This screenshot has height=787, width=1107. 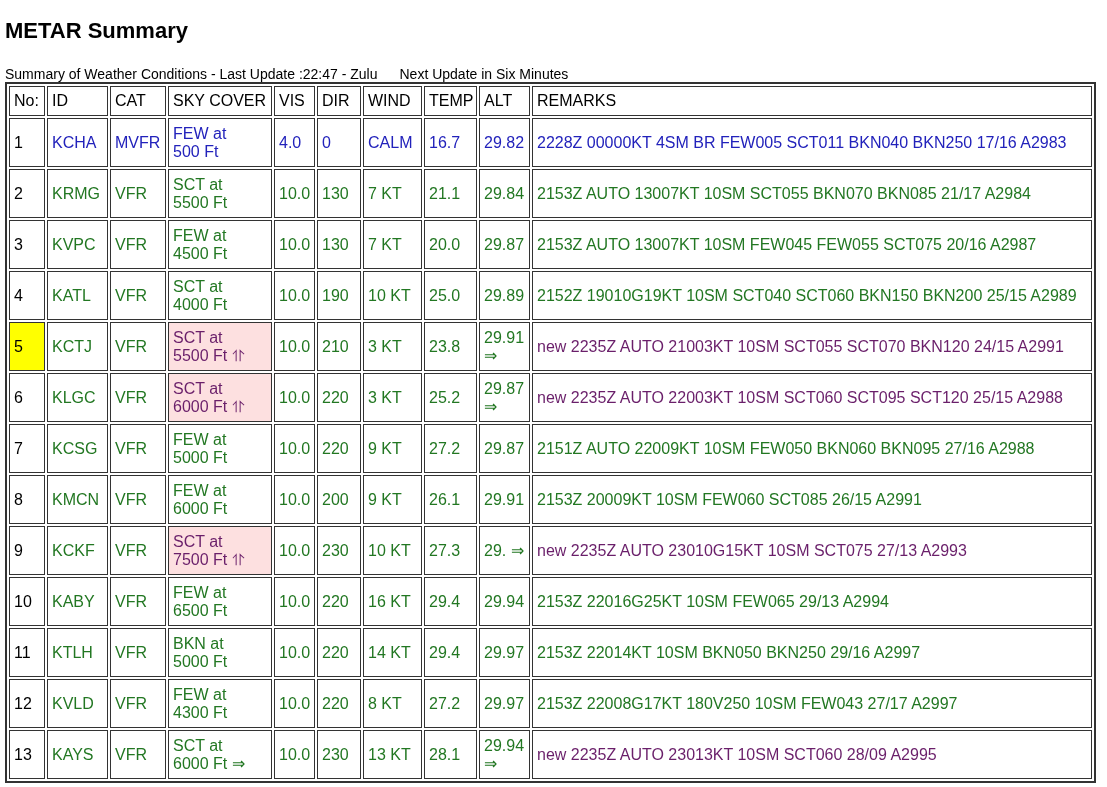 I want to click on wind-cell: 16 KT, so click(x=392, y=601).